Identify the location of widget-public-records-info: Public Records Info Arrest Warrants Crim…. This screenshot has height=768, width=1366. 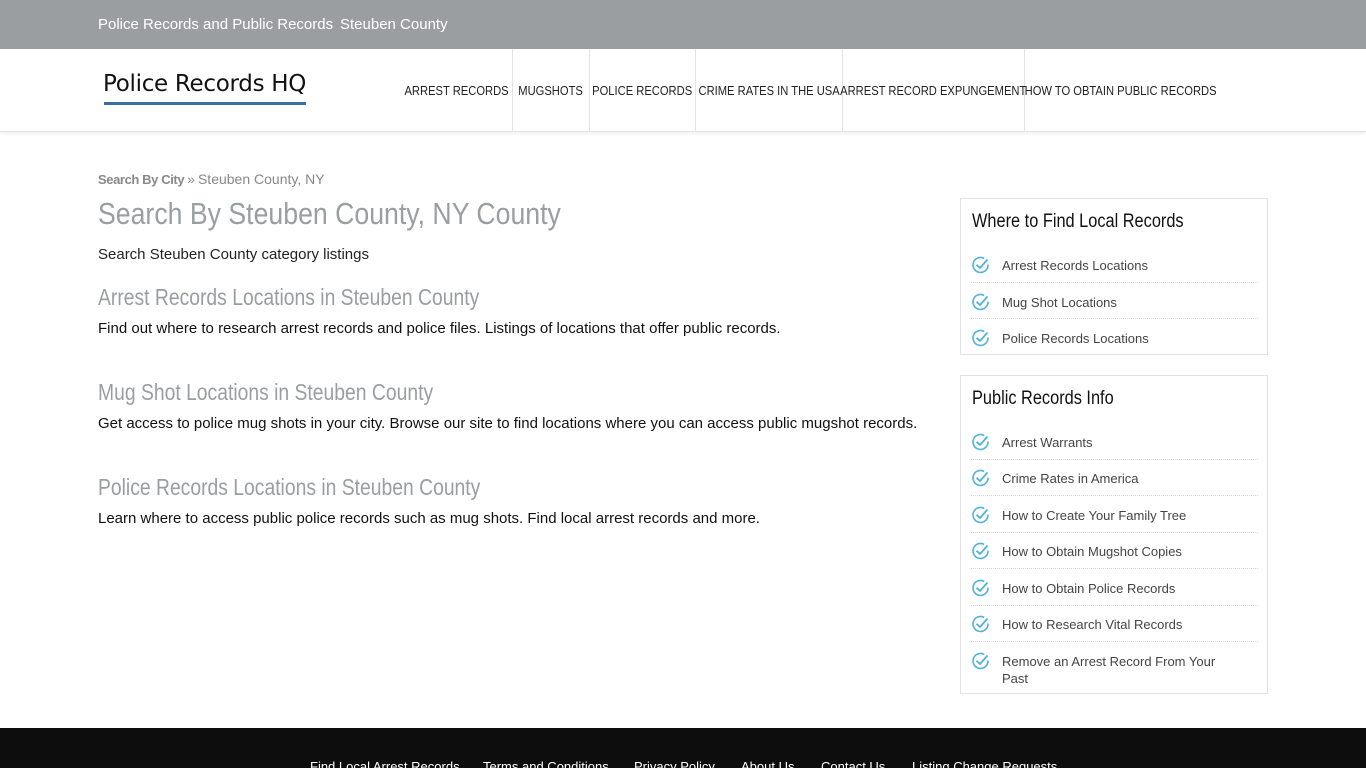
(1114, 534).